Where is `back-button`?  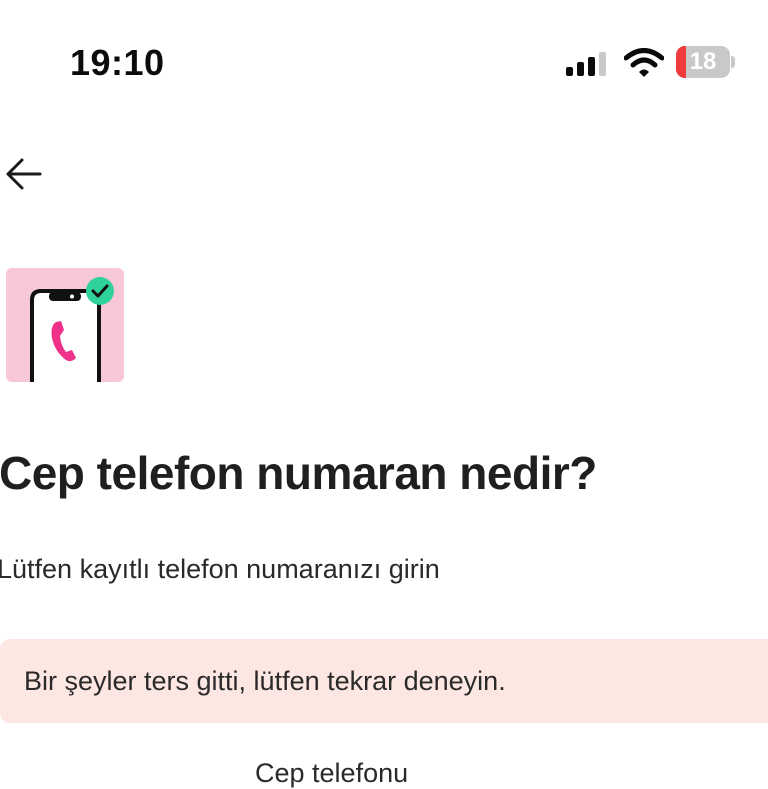
back-button is located at coordinates (24, 174).